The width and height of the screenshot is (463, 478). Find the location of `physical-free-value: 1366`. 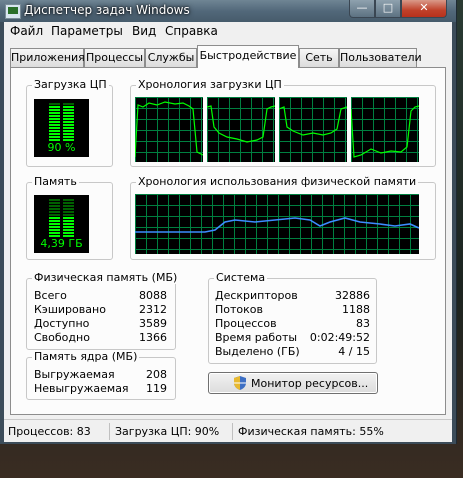

physical-free-value: 1366 is located at coordinates (153, 337).